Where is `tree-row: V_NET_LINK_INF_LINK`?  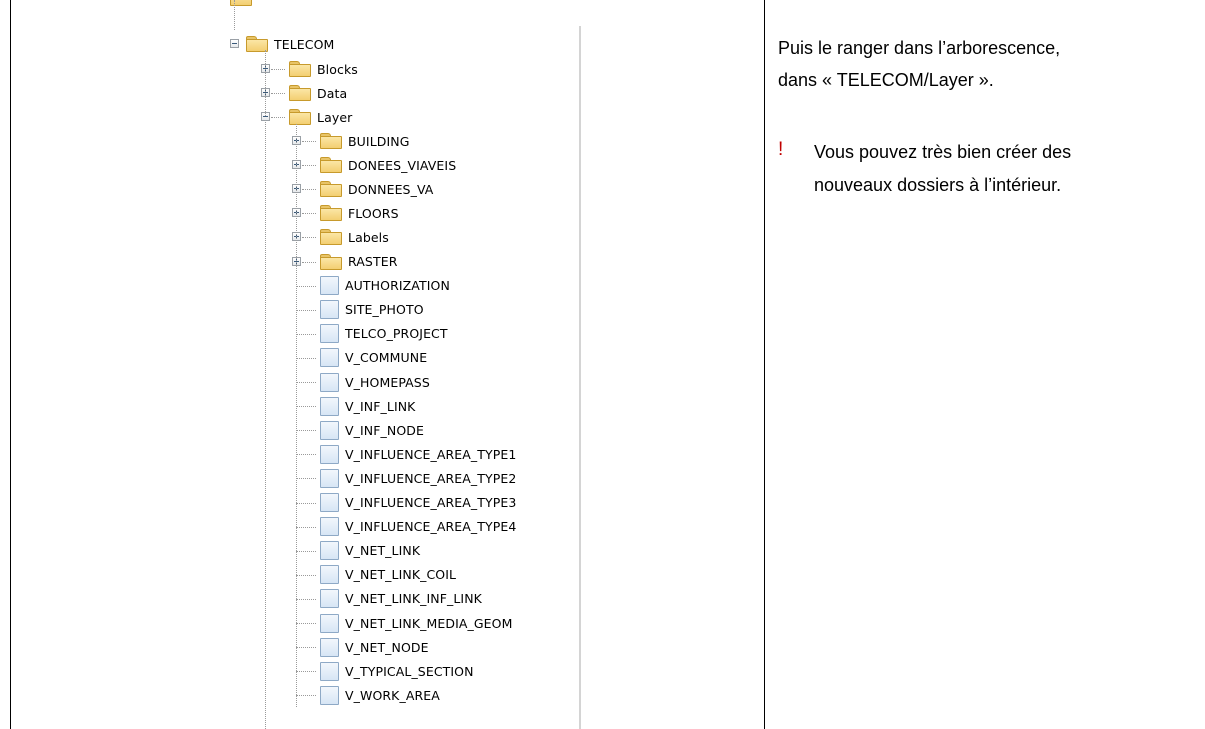
tree-row: V_NET_LINK_INF_LINK is located at coordinates (387, 599).